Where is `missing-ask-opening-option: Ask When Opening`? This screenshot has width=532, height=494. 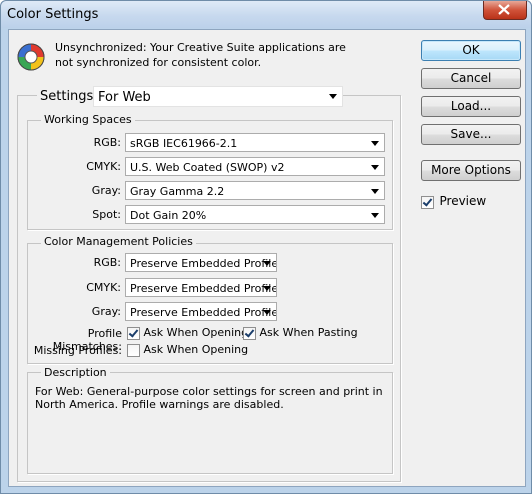
missing-ask-opening-option: Ask When Opening is located at coordinates (187, 350).